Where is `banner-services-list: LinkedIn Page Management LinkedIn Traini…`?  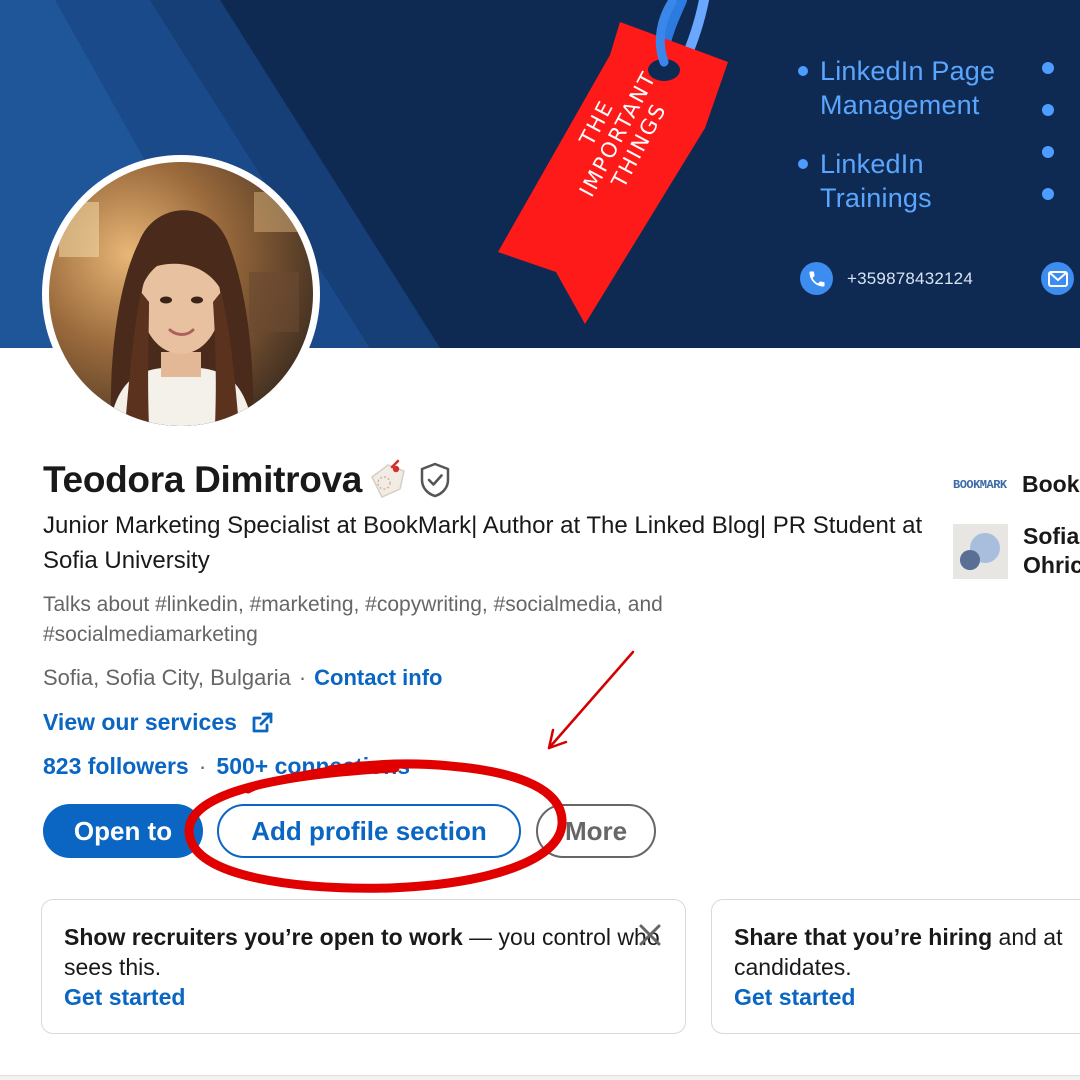 banner-services-list: LinkedIn Page Management LinkedIn Traini… is located at coordinates (898, 134).